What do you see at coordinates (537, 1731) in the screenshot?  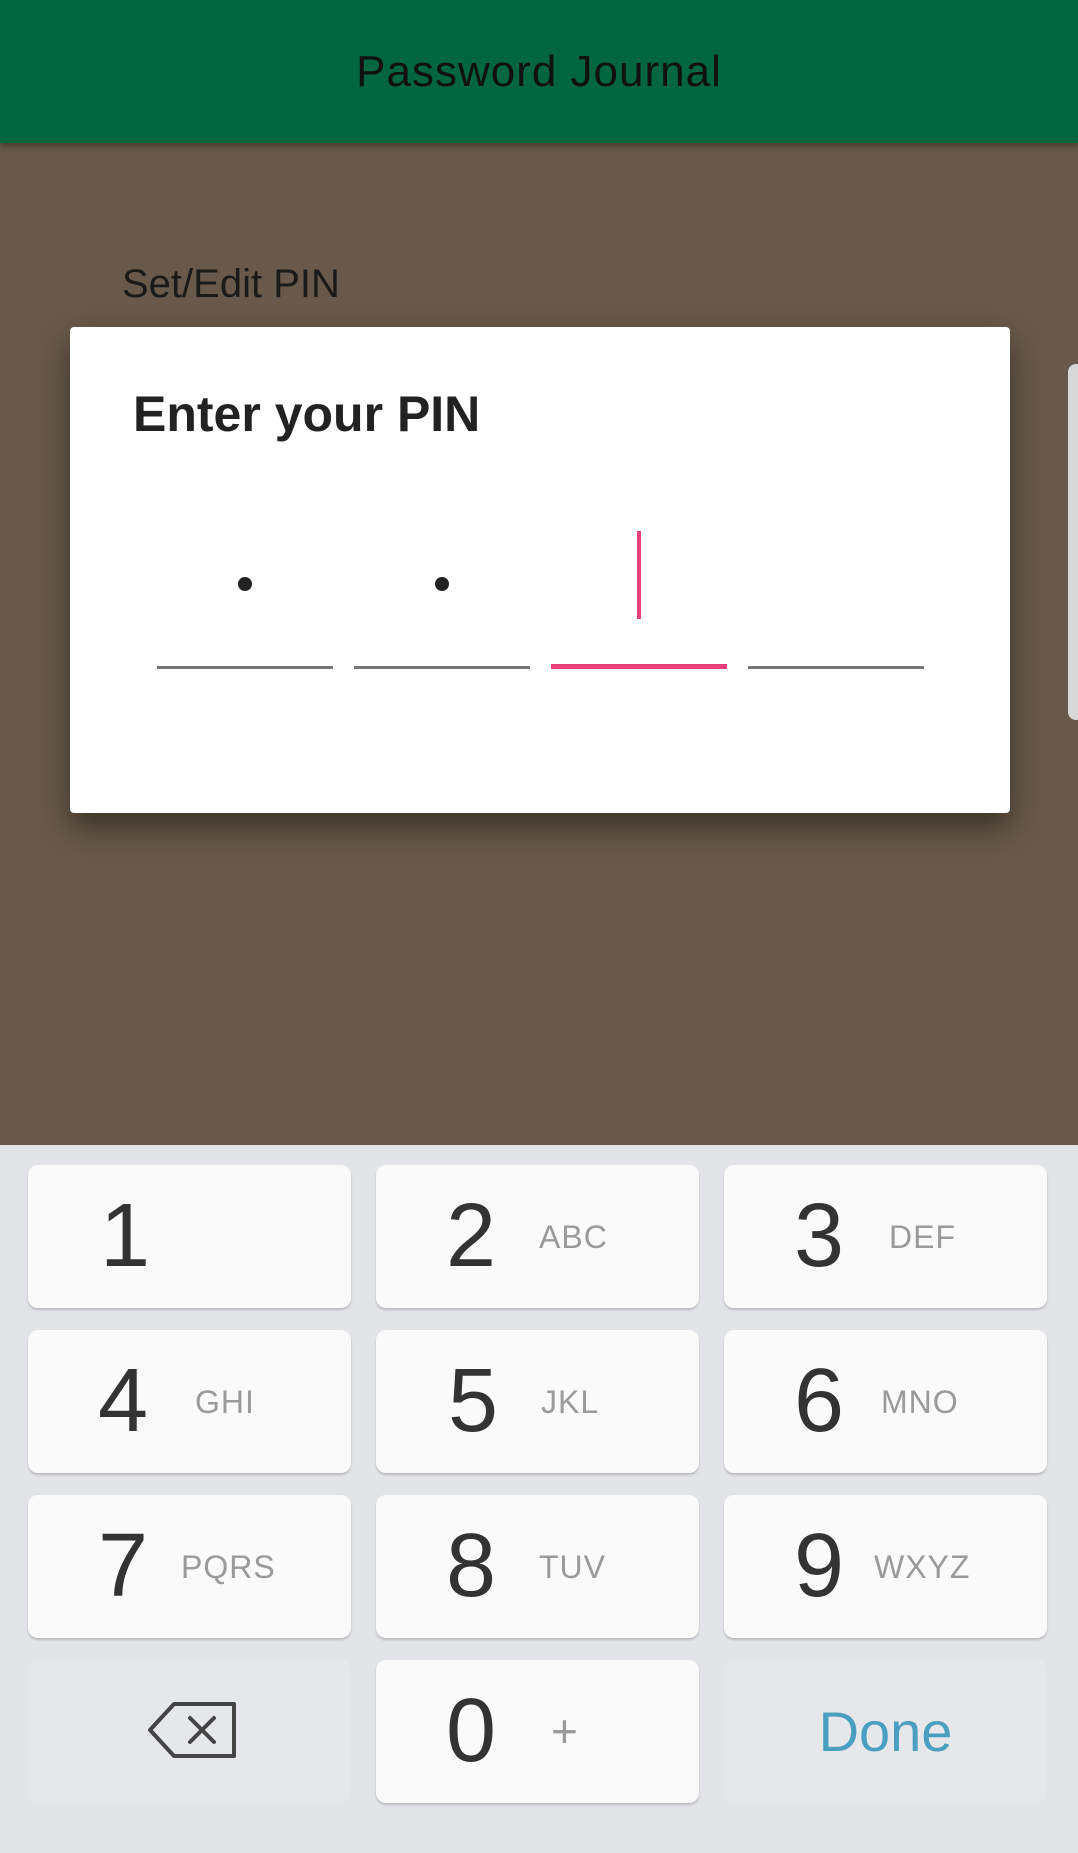 I see `key-0: 0 +` at bounding box center [537, 1731].